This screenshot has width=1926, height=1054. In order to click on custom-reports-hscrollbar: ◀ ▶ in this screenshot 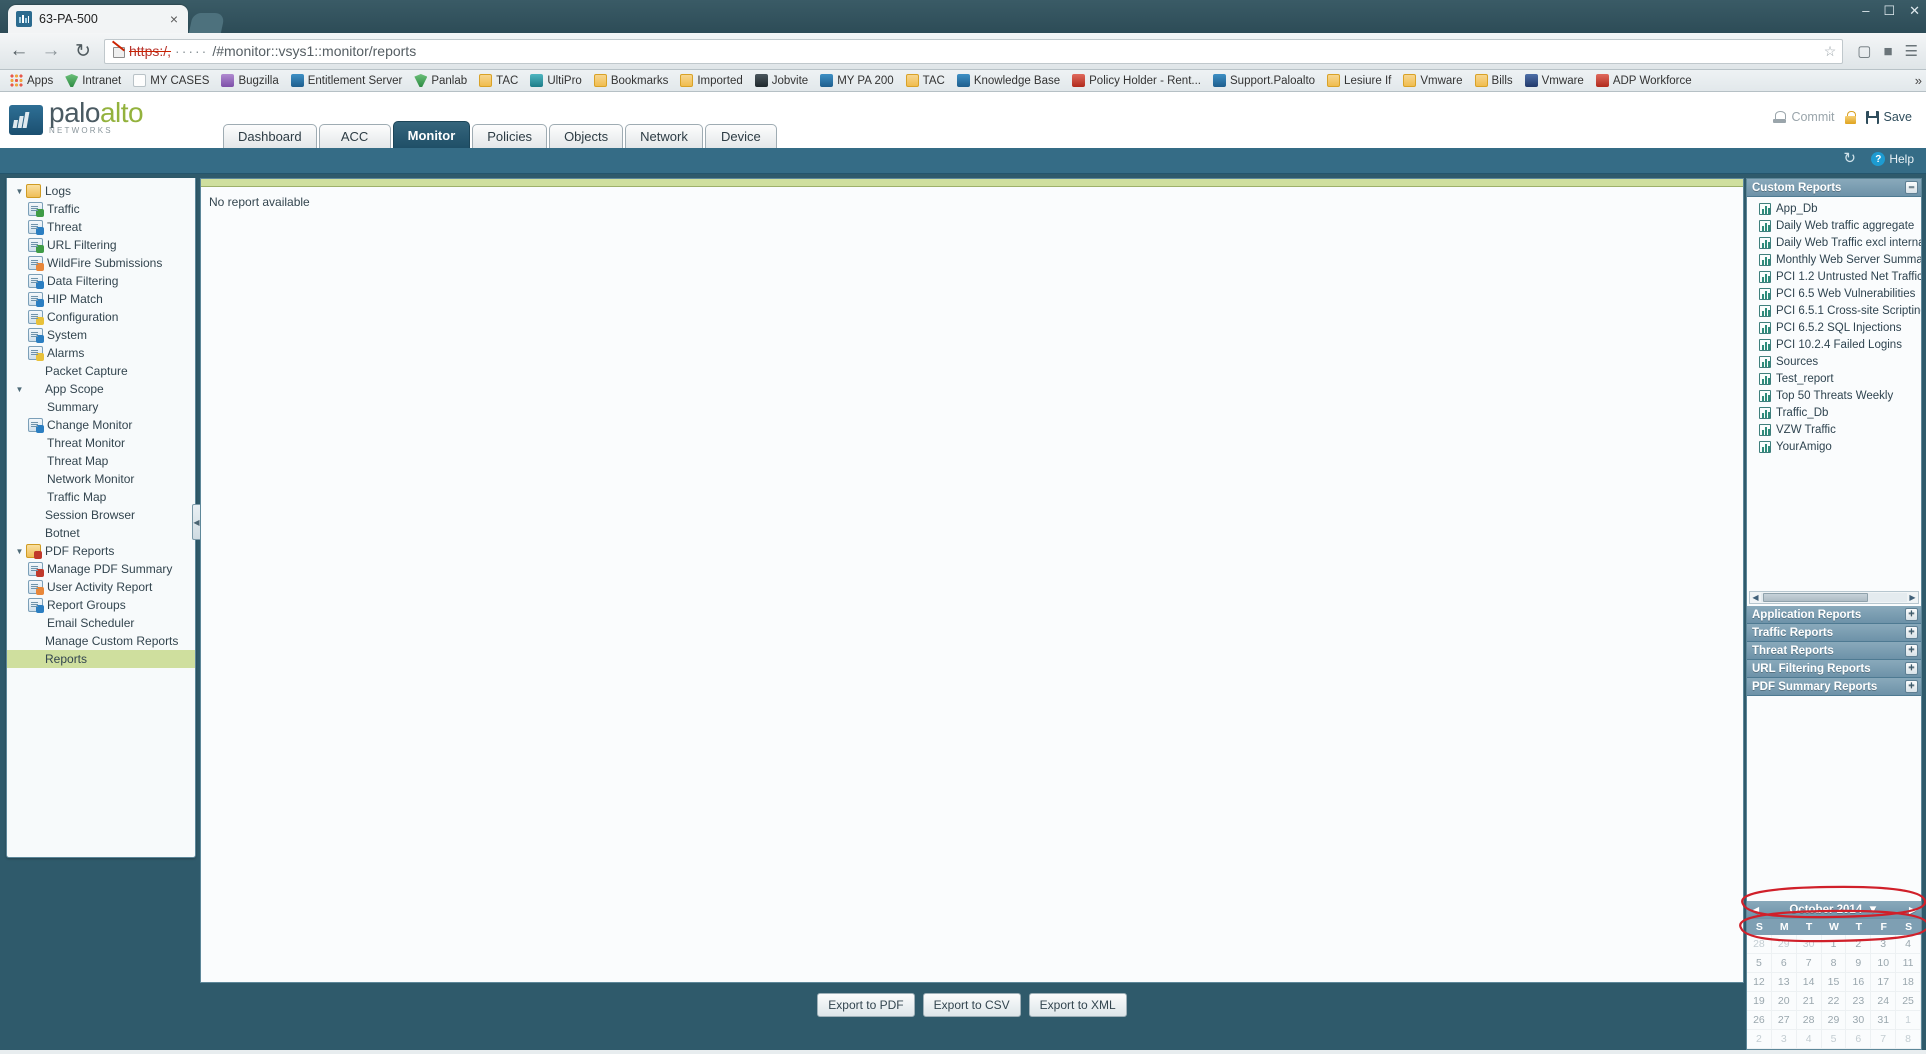, I will do `click(1834, 597)`.